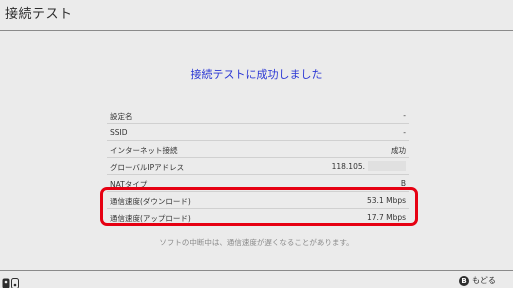 This screenshot has height=288, width=513. I want to click on speed-note: ソフトの中断中は、通信速度が遅くなることがあります。, so click(256, 242).